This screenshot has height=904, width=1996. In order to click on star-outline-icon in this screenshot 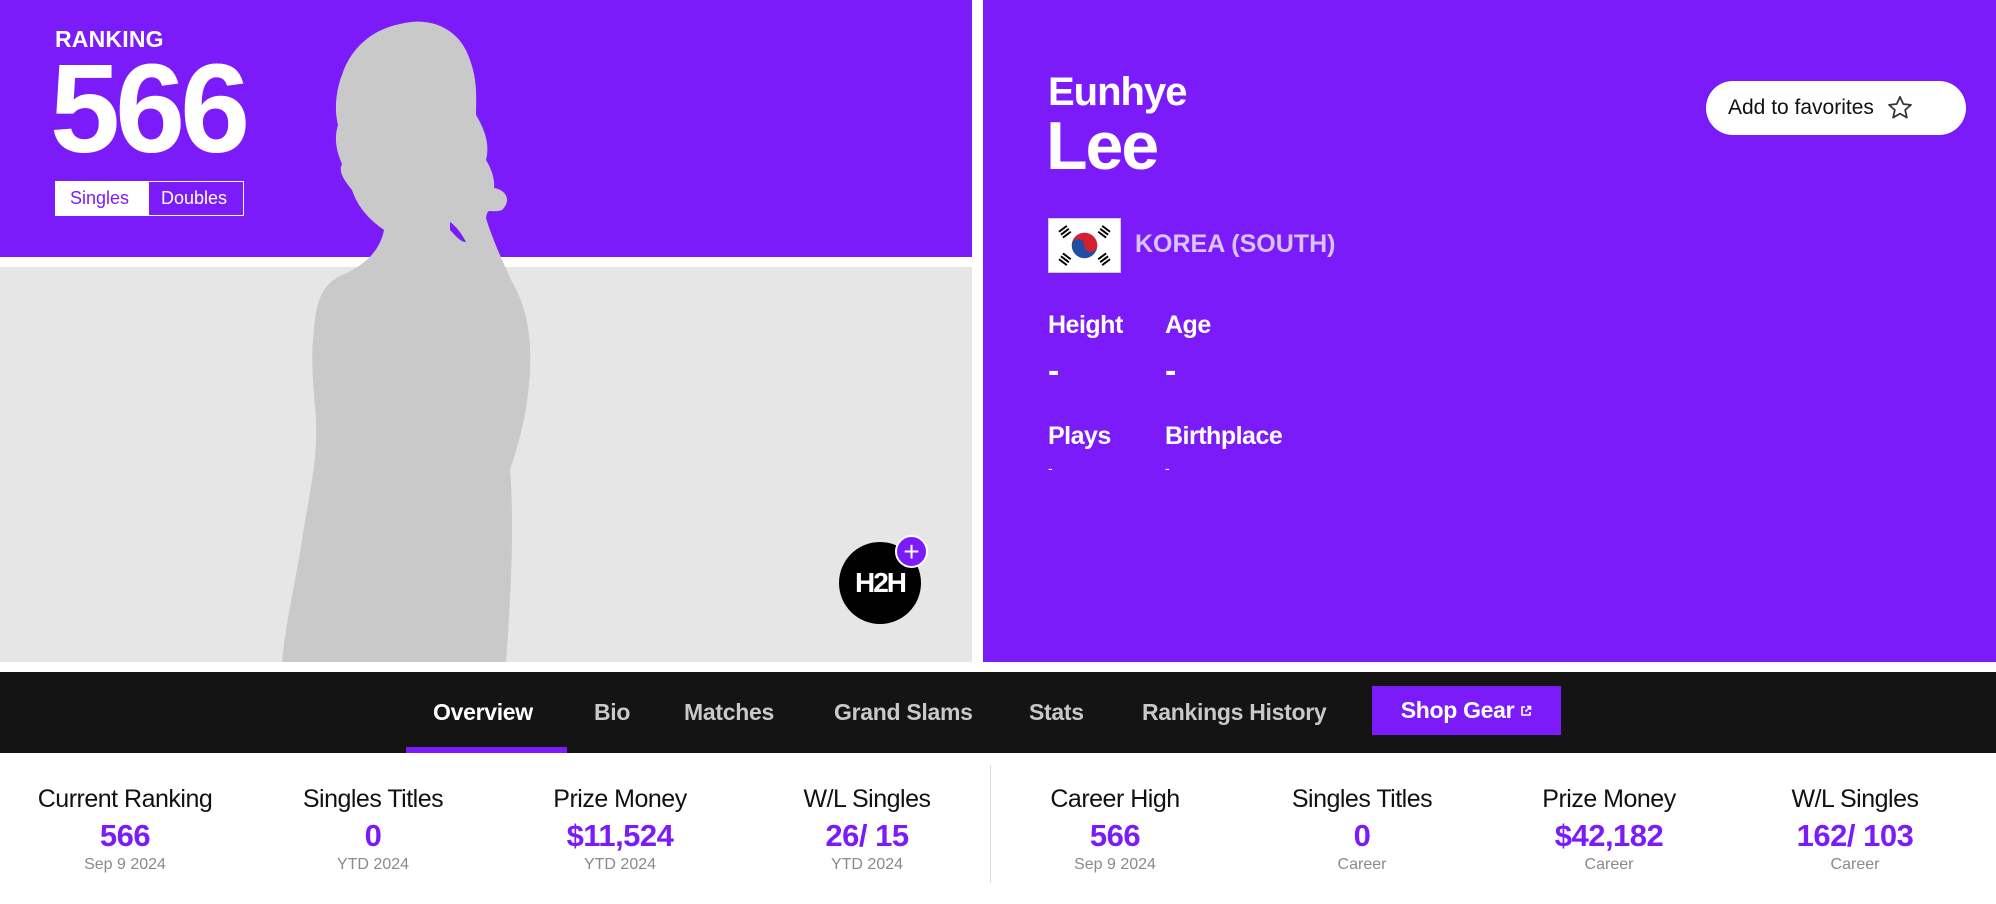, I will do `click(1900, 107)`.